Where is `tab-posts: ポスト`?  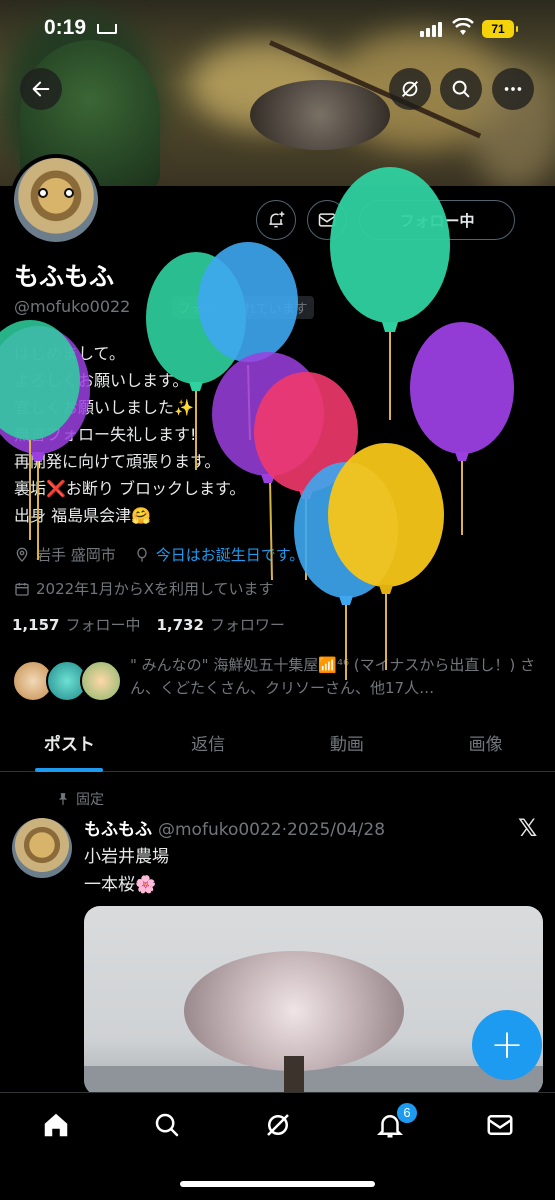
tab-posts: ポスト is located at coordinates (69, 746).